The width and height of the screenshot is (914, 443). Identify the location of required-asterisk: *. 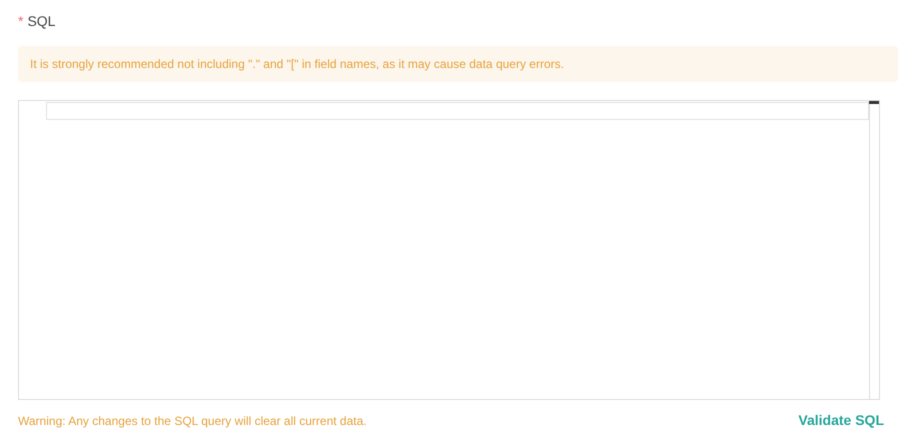
(21, 21).